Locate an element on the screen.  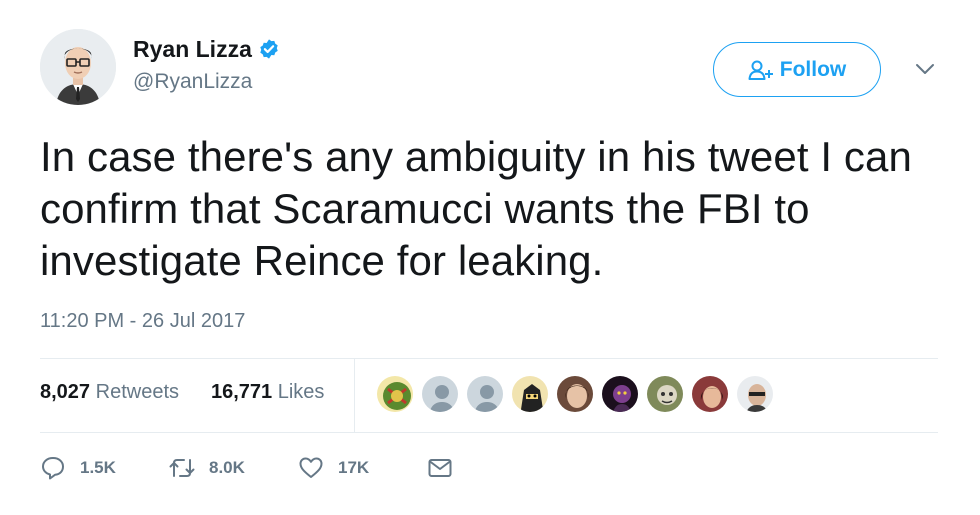
like-count: 17K is located at coordinates (354, 467).